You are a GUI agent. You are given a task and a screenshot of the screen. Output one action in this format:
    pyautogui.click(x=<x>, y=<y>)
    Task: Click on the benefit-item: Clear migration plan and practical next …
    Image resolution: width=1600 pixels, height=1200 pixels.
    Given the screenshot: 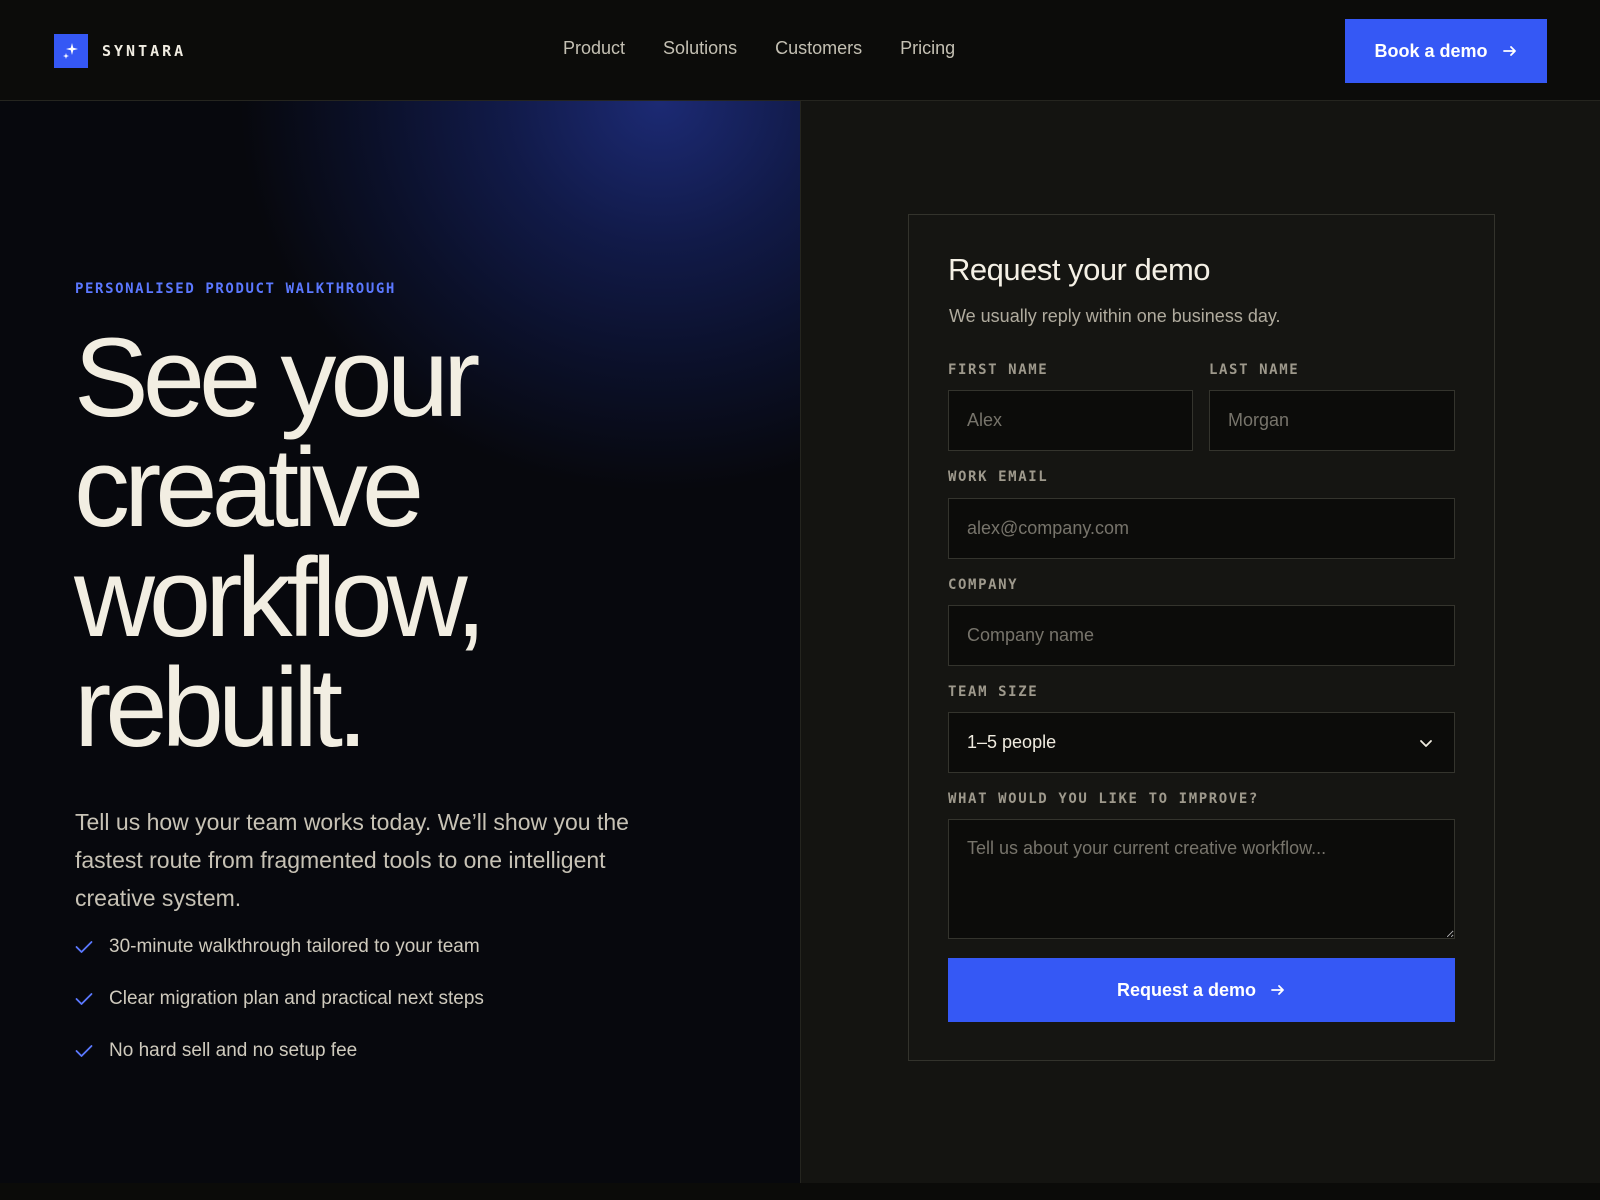 What is the action you would take?
    pyautogui.click(x=279, y=999)
    